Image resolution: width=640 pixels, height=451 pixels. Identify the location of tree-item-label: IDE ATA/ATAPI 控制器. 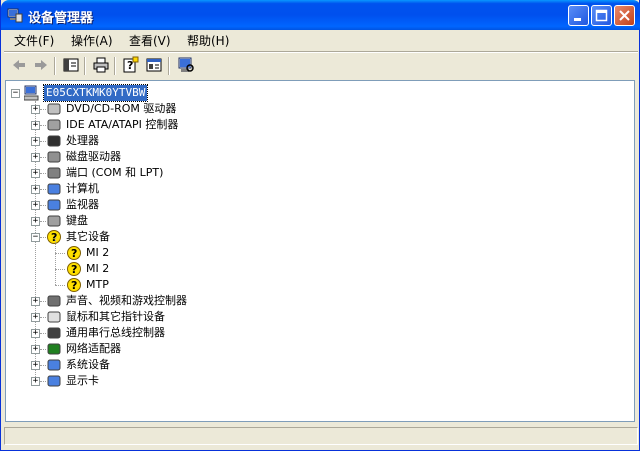
(122, 124).